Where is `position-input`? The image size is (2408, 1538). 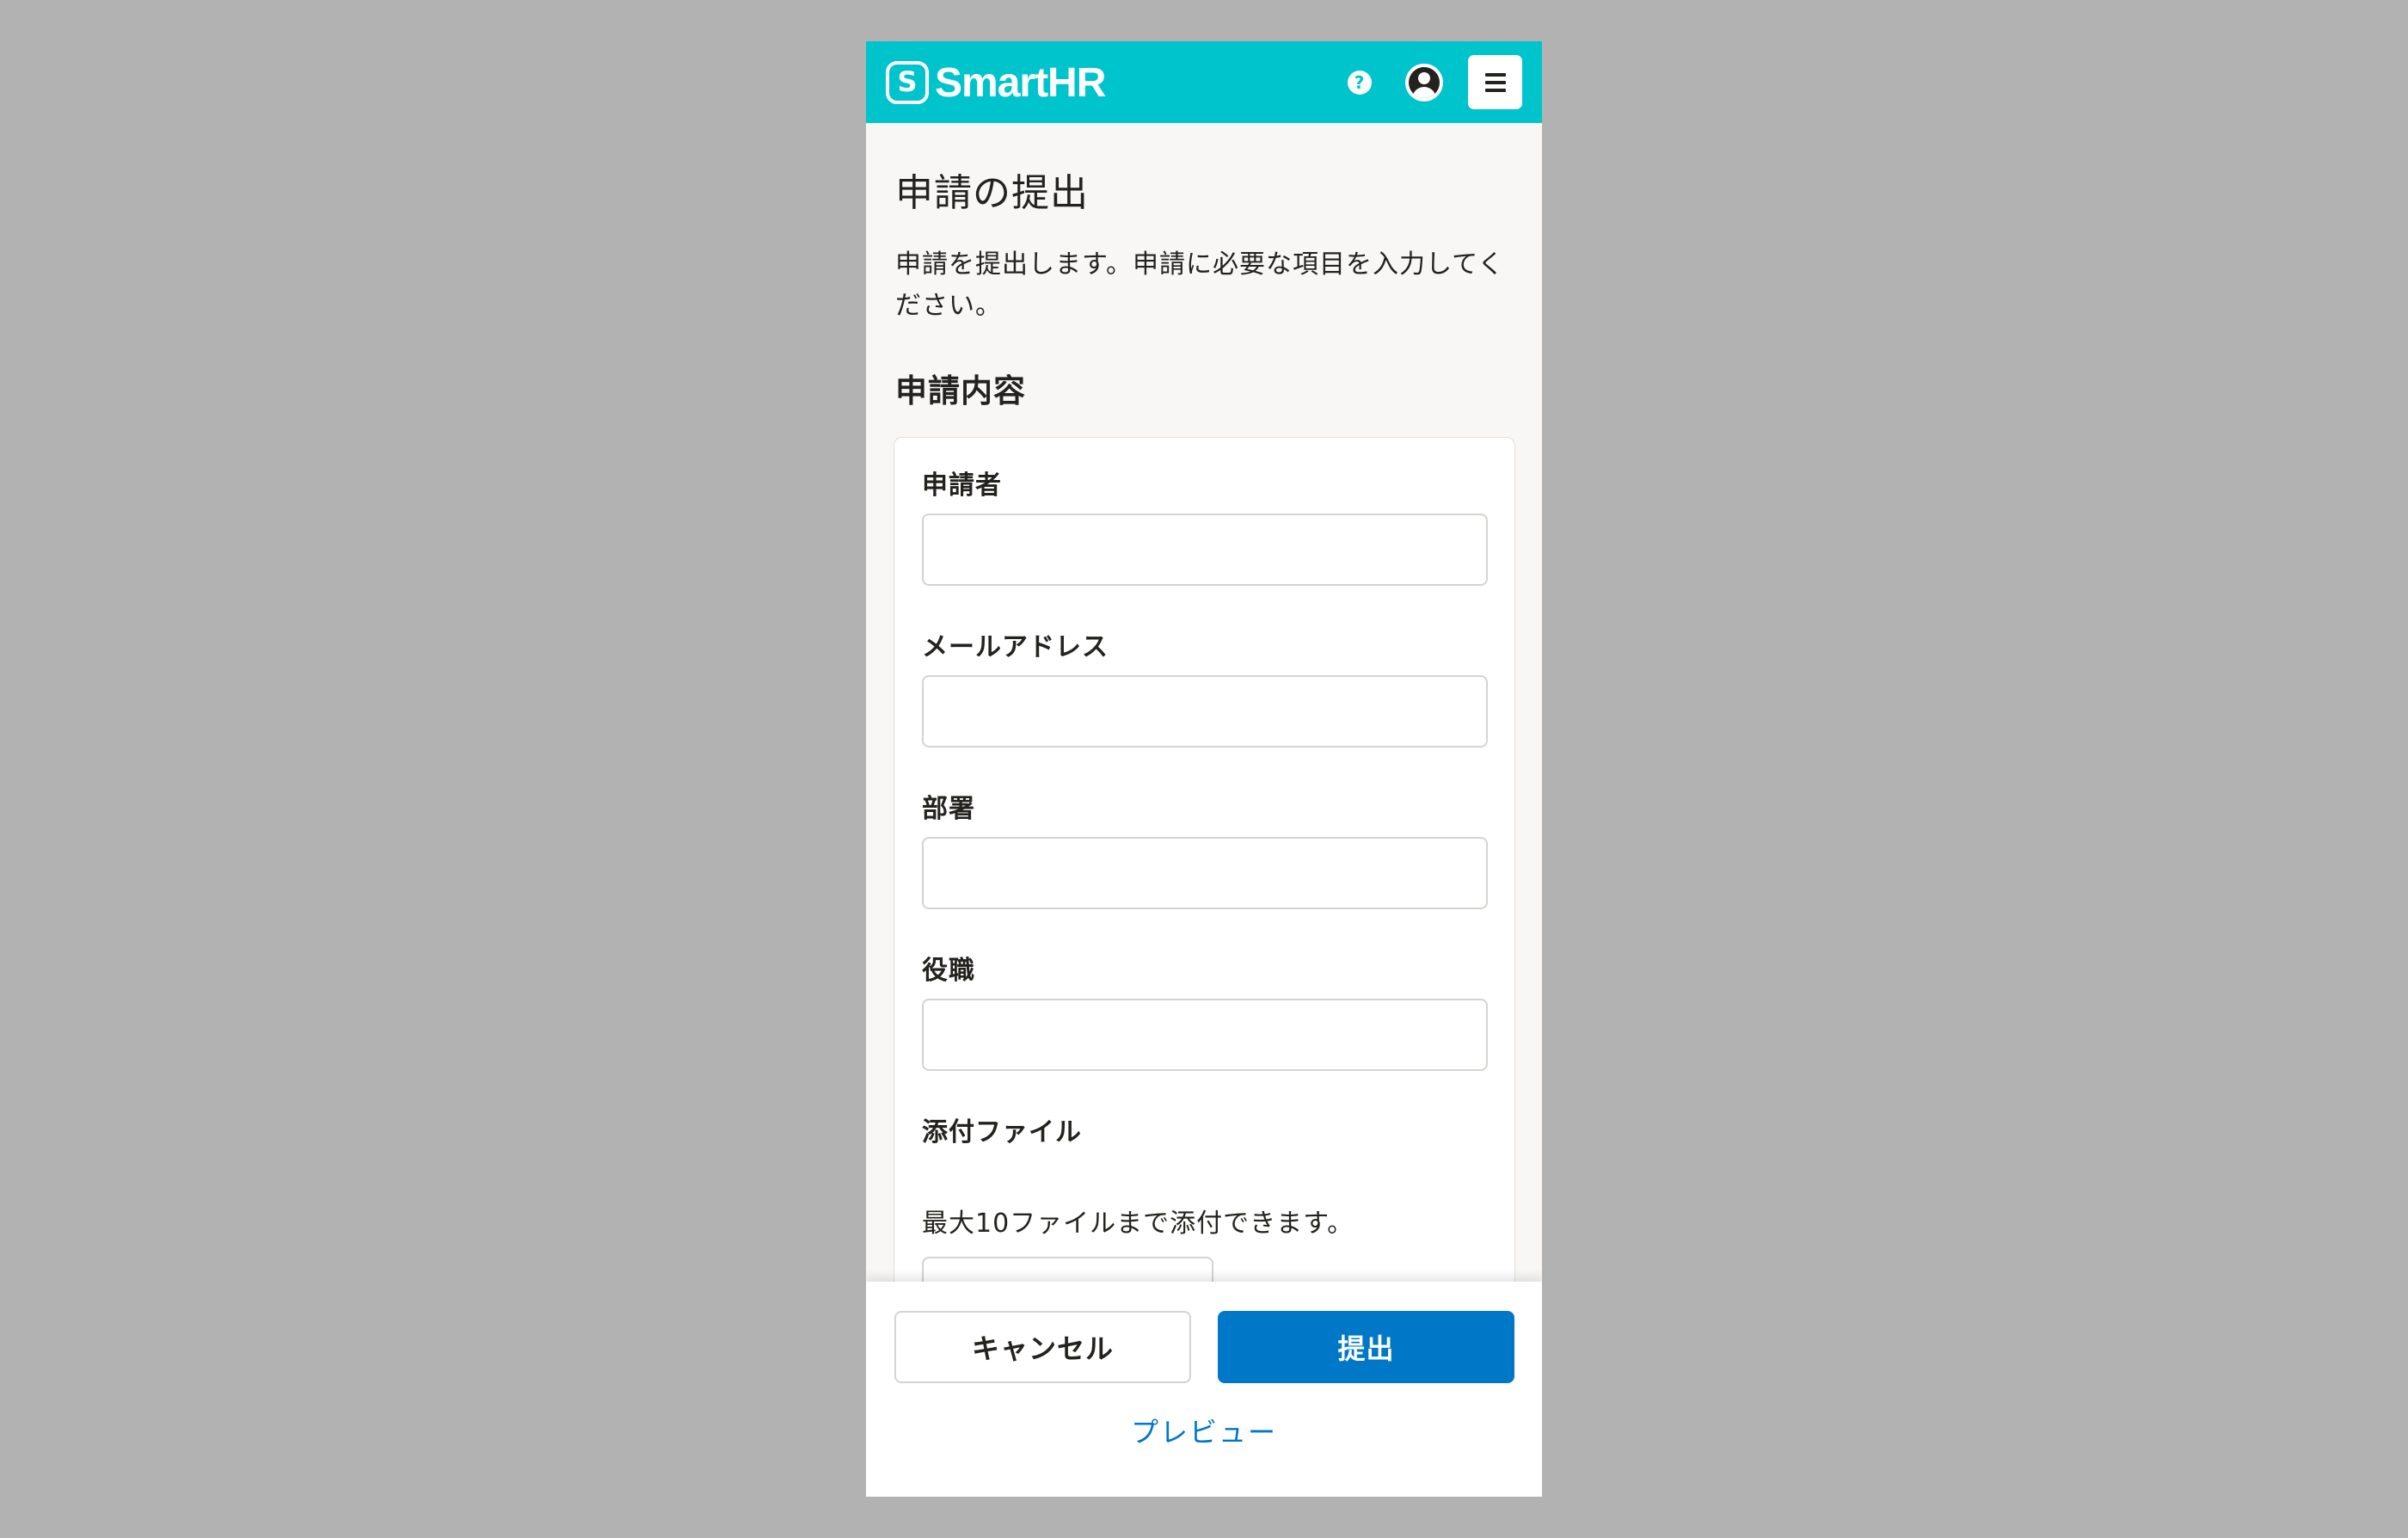
position-input is located at coordinates (1205, 1035).